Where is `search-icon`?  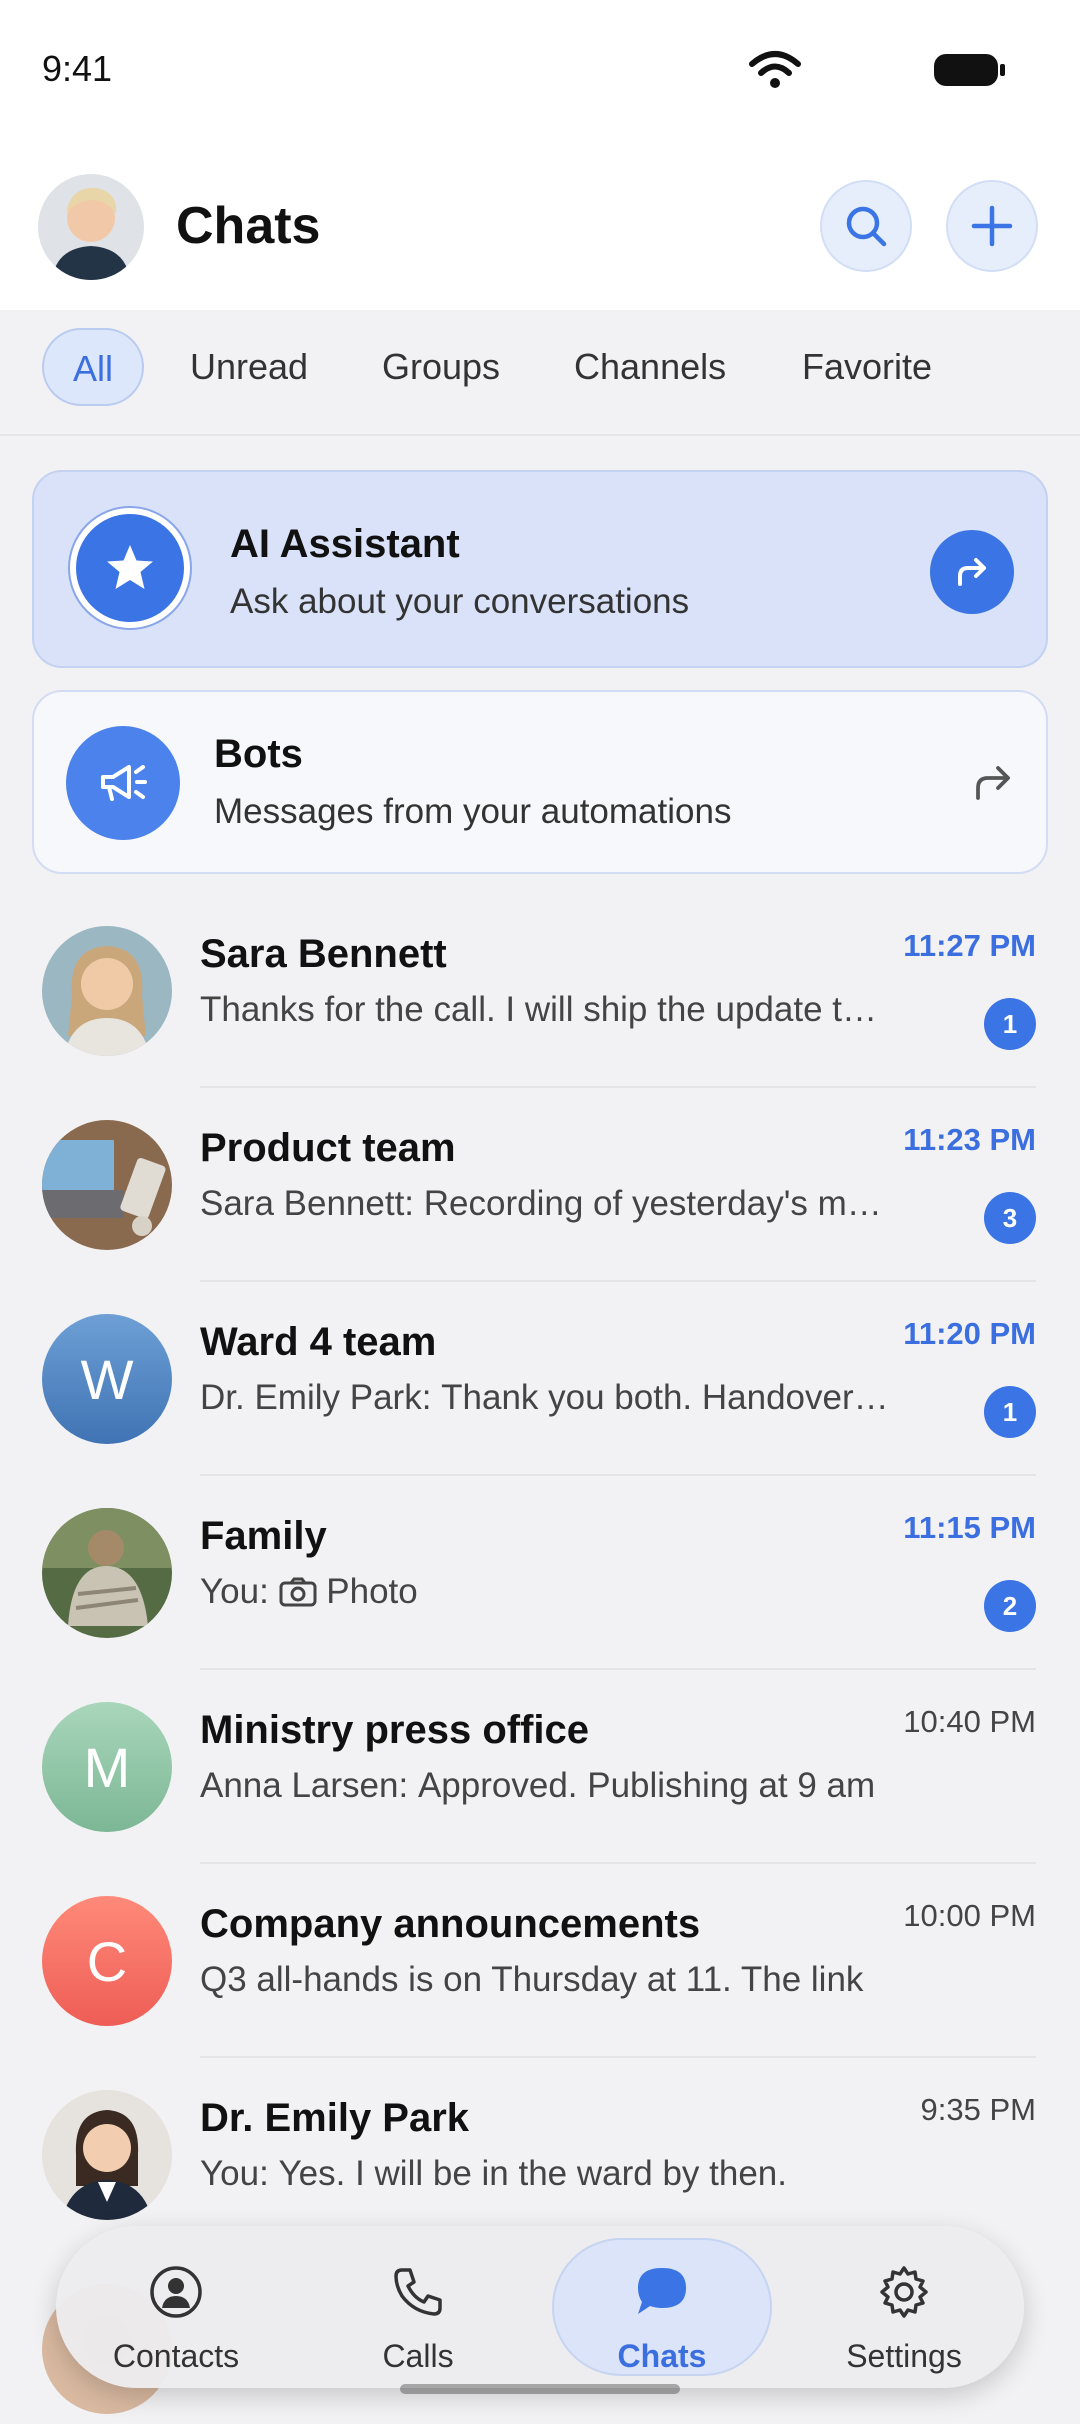
search-icon is located at coordinates (866, 226).